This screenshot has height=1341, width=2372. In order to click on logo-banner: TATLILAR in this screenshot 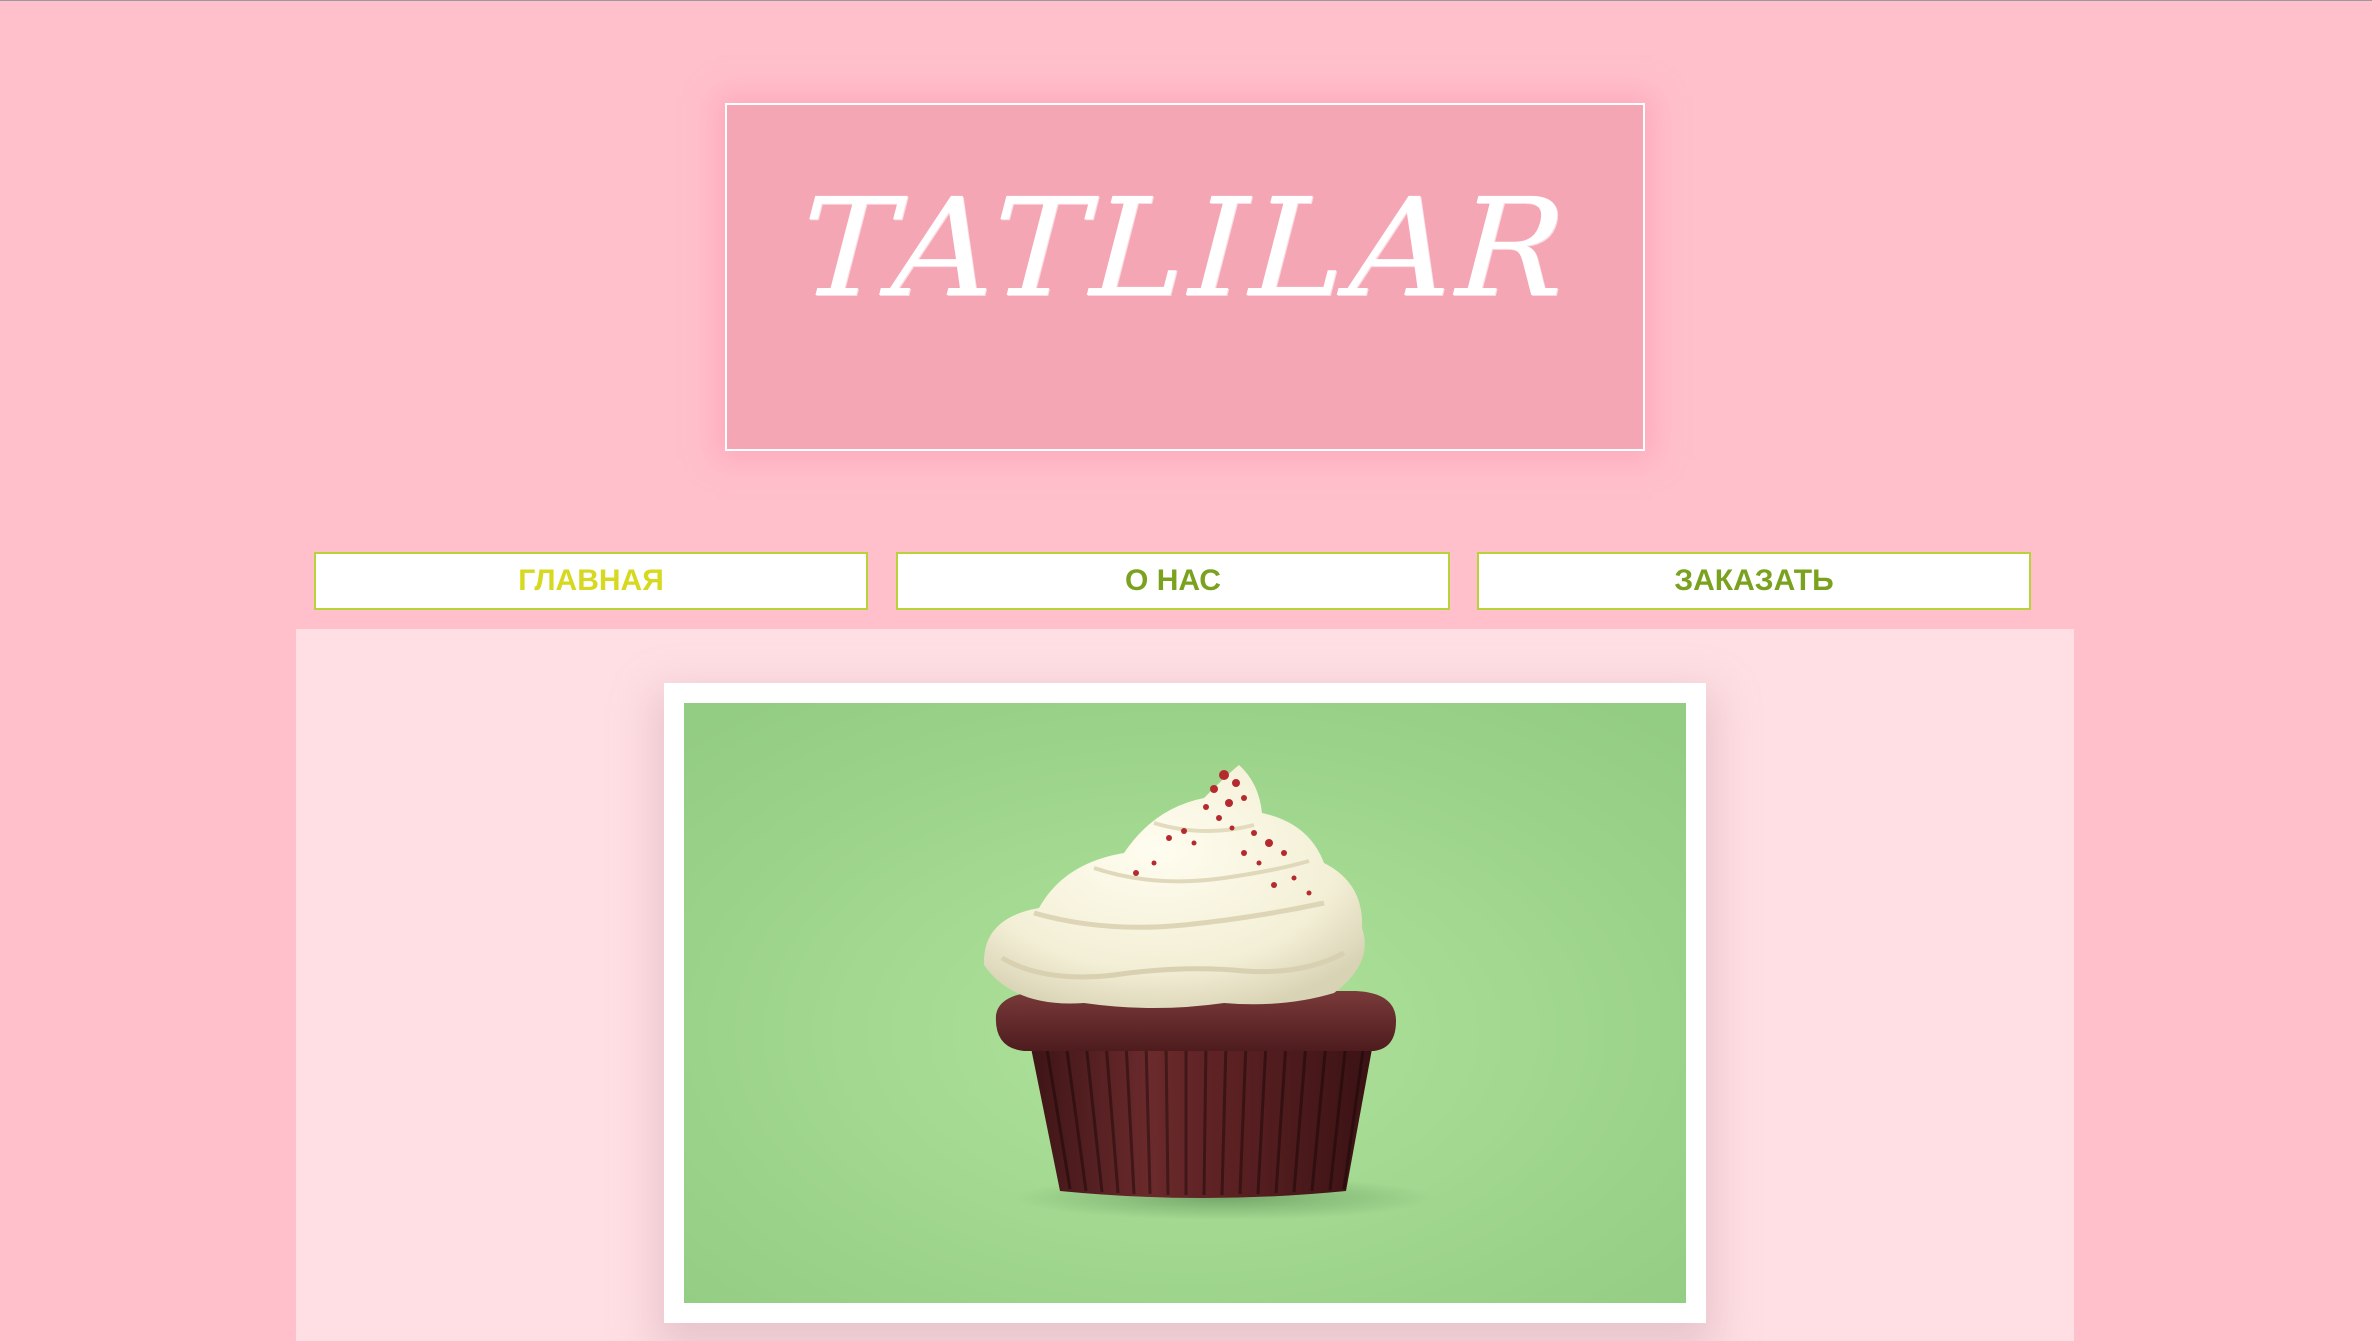, I will do `click(1185, 277)`.